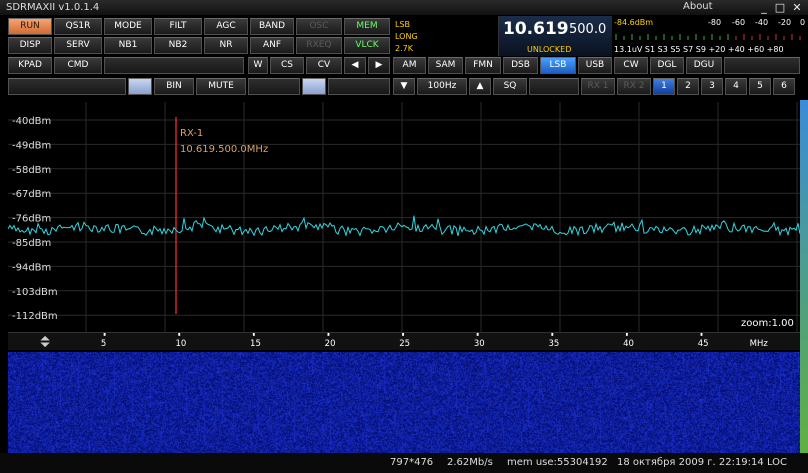 The width and height of the screenshot is (808, 473). I want to click on mode-blank, so click(762, 65).